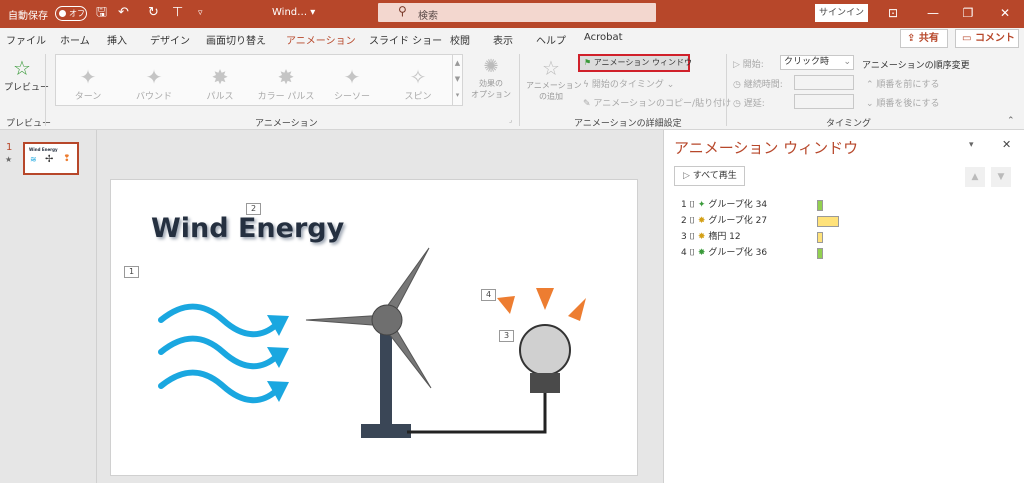 This screenshot has height=483, width=1024. I want to click on delay-field, so click(824, 101).